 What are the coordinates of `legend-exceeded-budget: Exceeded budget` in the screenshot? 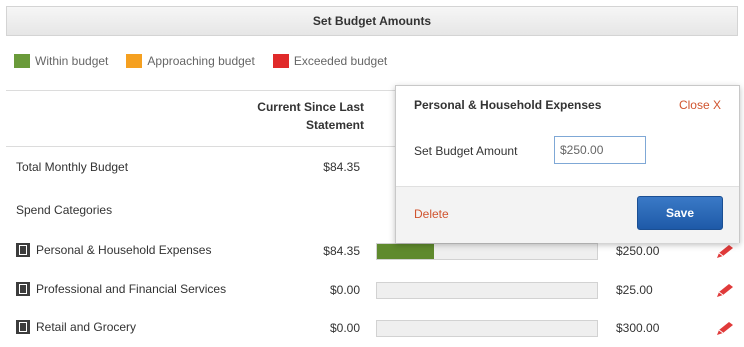 It's located at (330, 61).